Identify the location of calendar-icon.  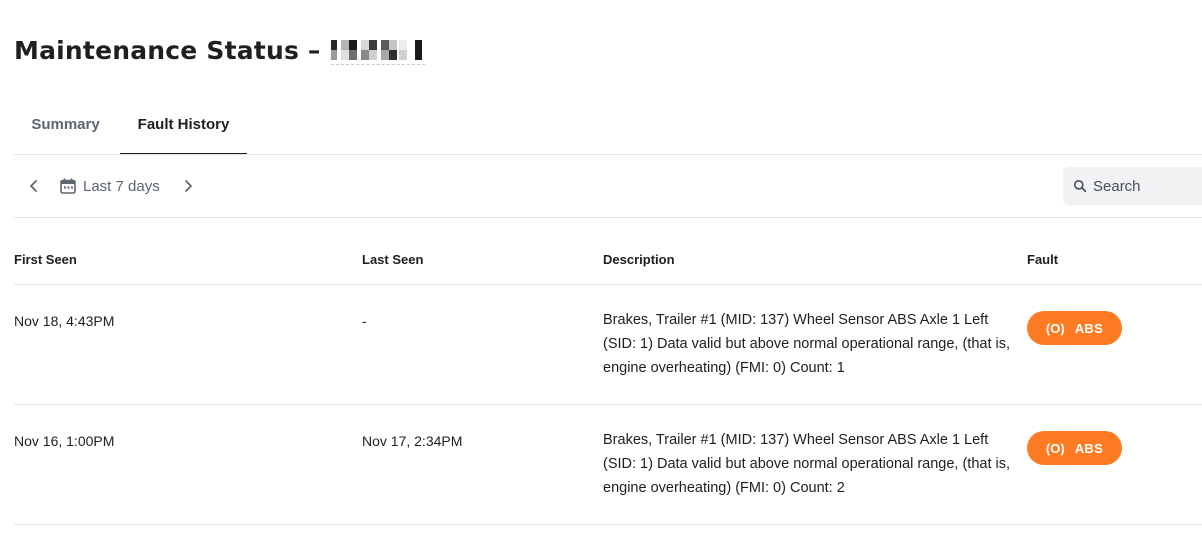
(68, 186).